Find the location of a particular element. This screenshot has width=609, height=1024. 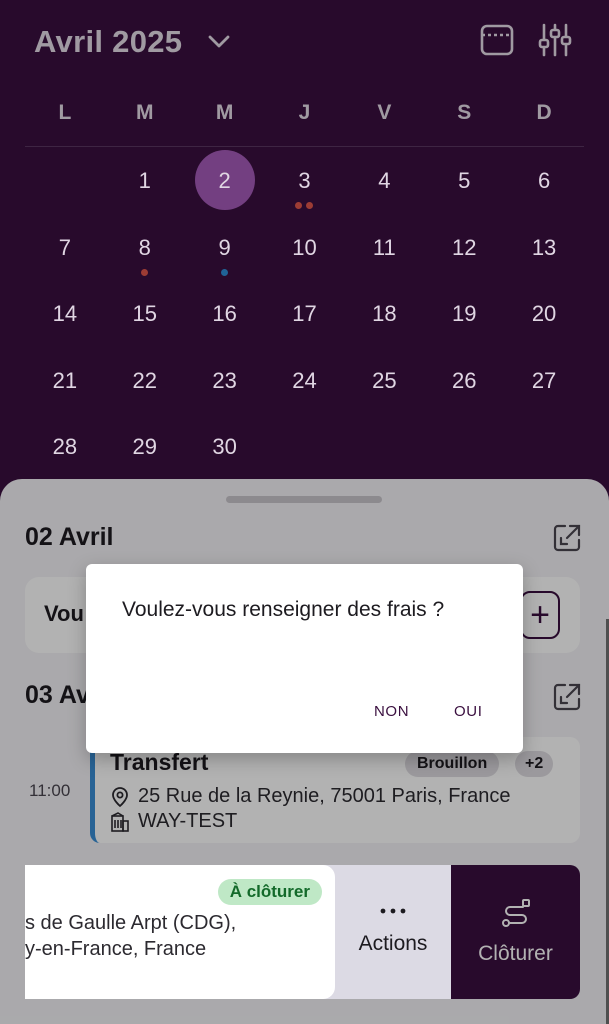

day-number: 8 is located at coordinates (144, 247).